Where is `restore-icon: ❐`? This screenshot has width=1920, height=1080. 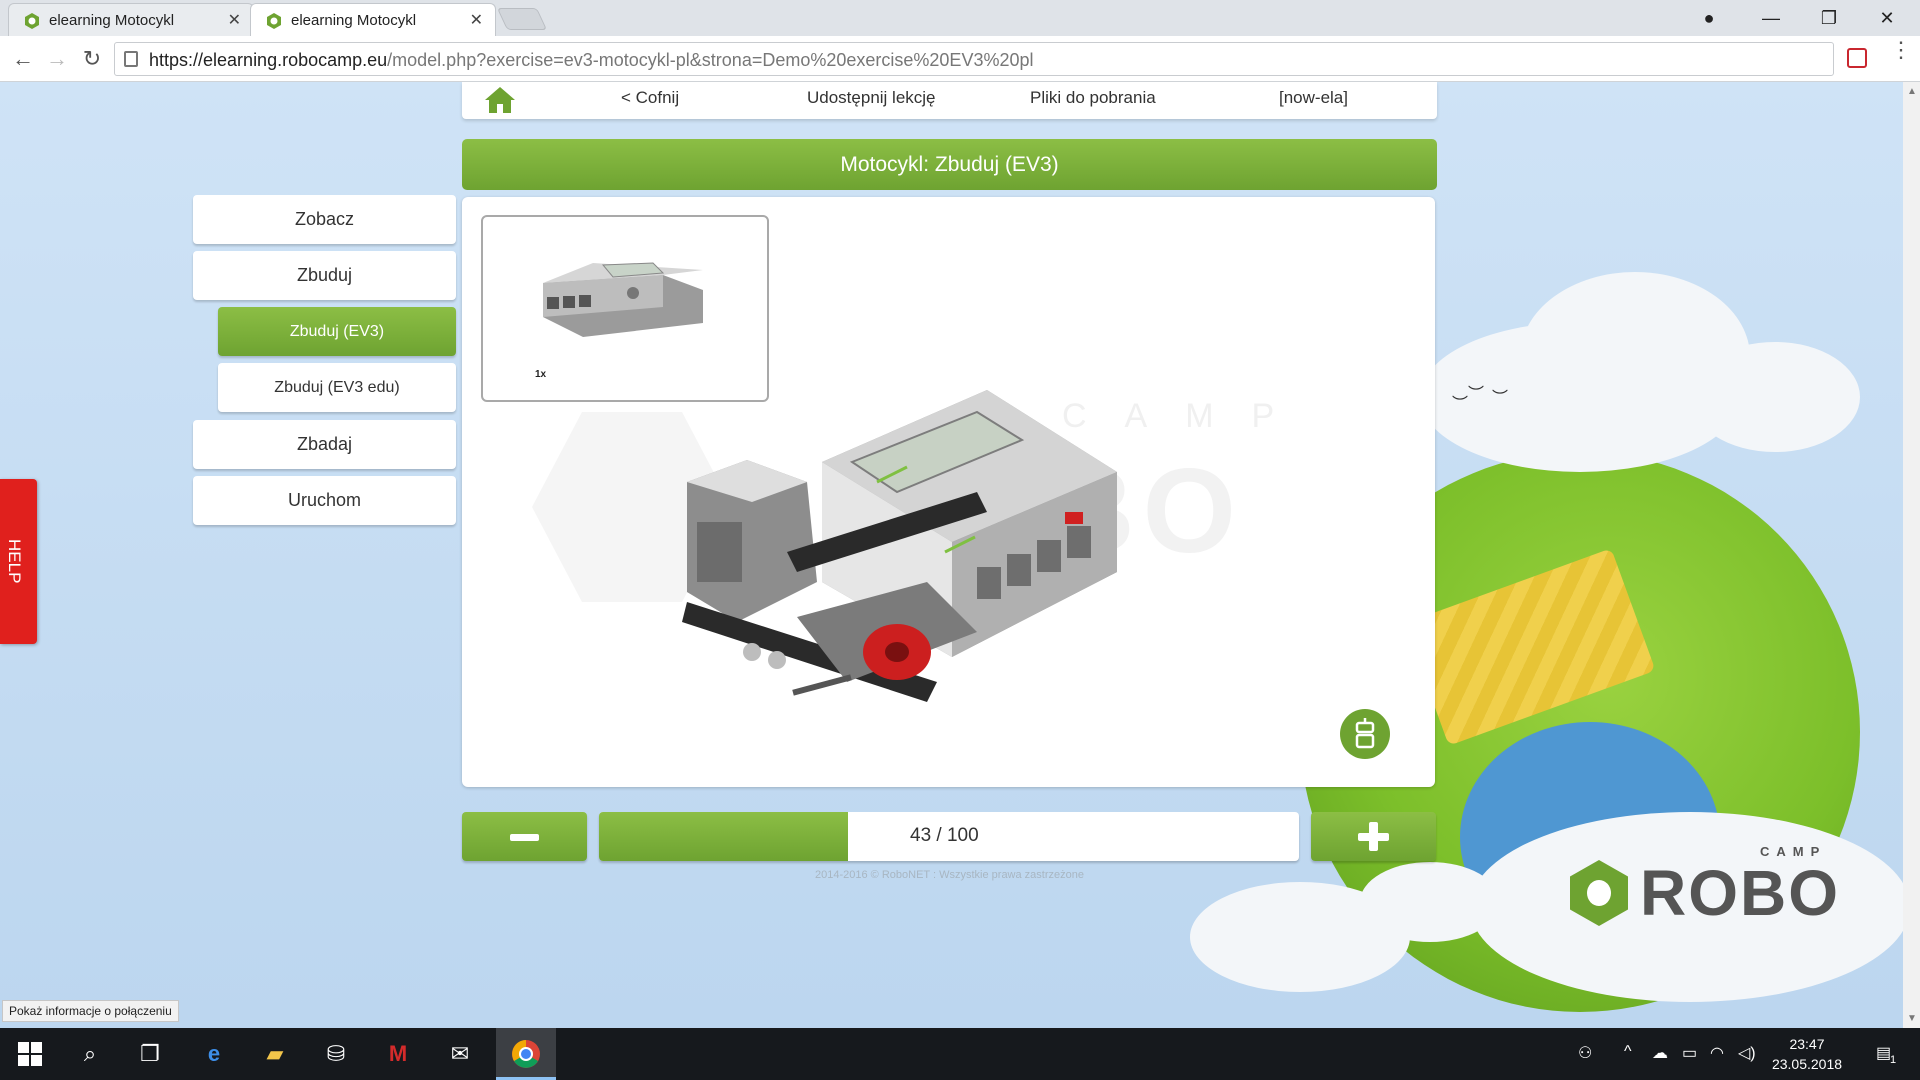 restore-icon: ❐ is located at coordinates (1829, 18).